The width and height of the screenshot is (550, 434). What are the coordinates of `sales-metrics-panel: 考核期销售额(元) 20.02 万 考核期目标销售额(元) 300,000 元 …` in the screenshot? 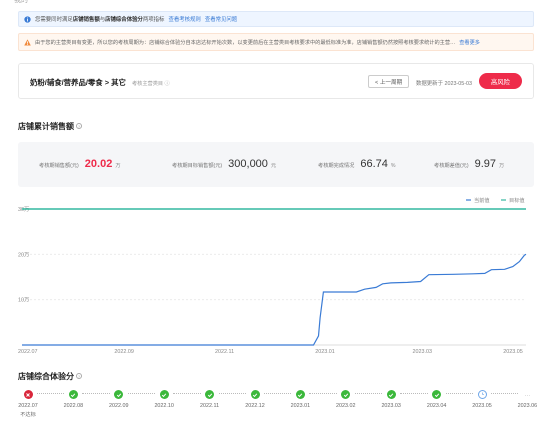 It's located at (276, 164).